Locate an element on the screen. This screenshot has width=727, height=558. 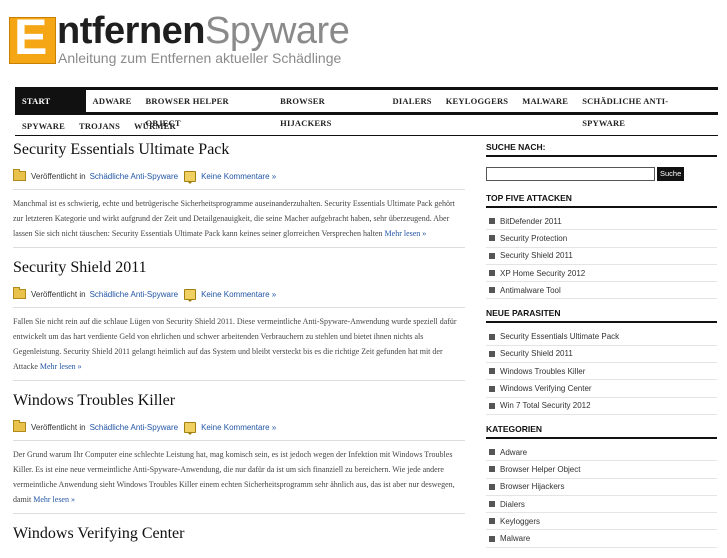
list-item: XP Home Security 2012 is located at coordinates (601, 274).